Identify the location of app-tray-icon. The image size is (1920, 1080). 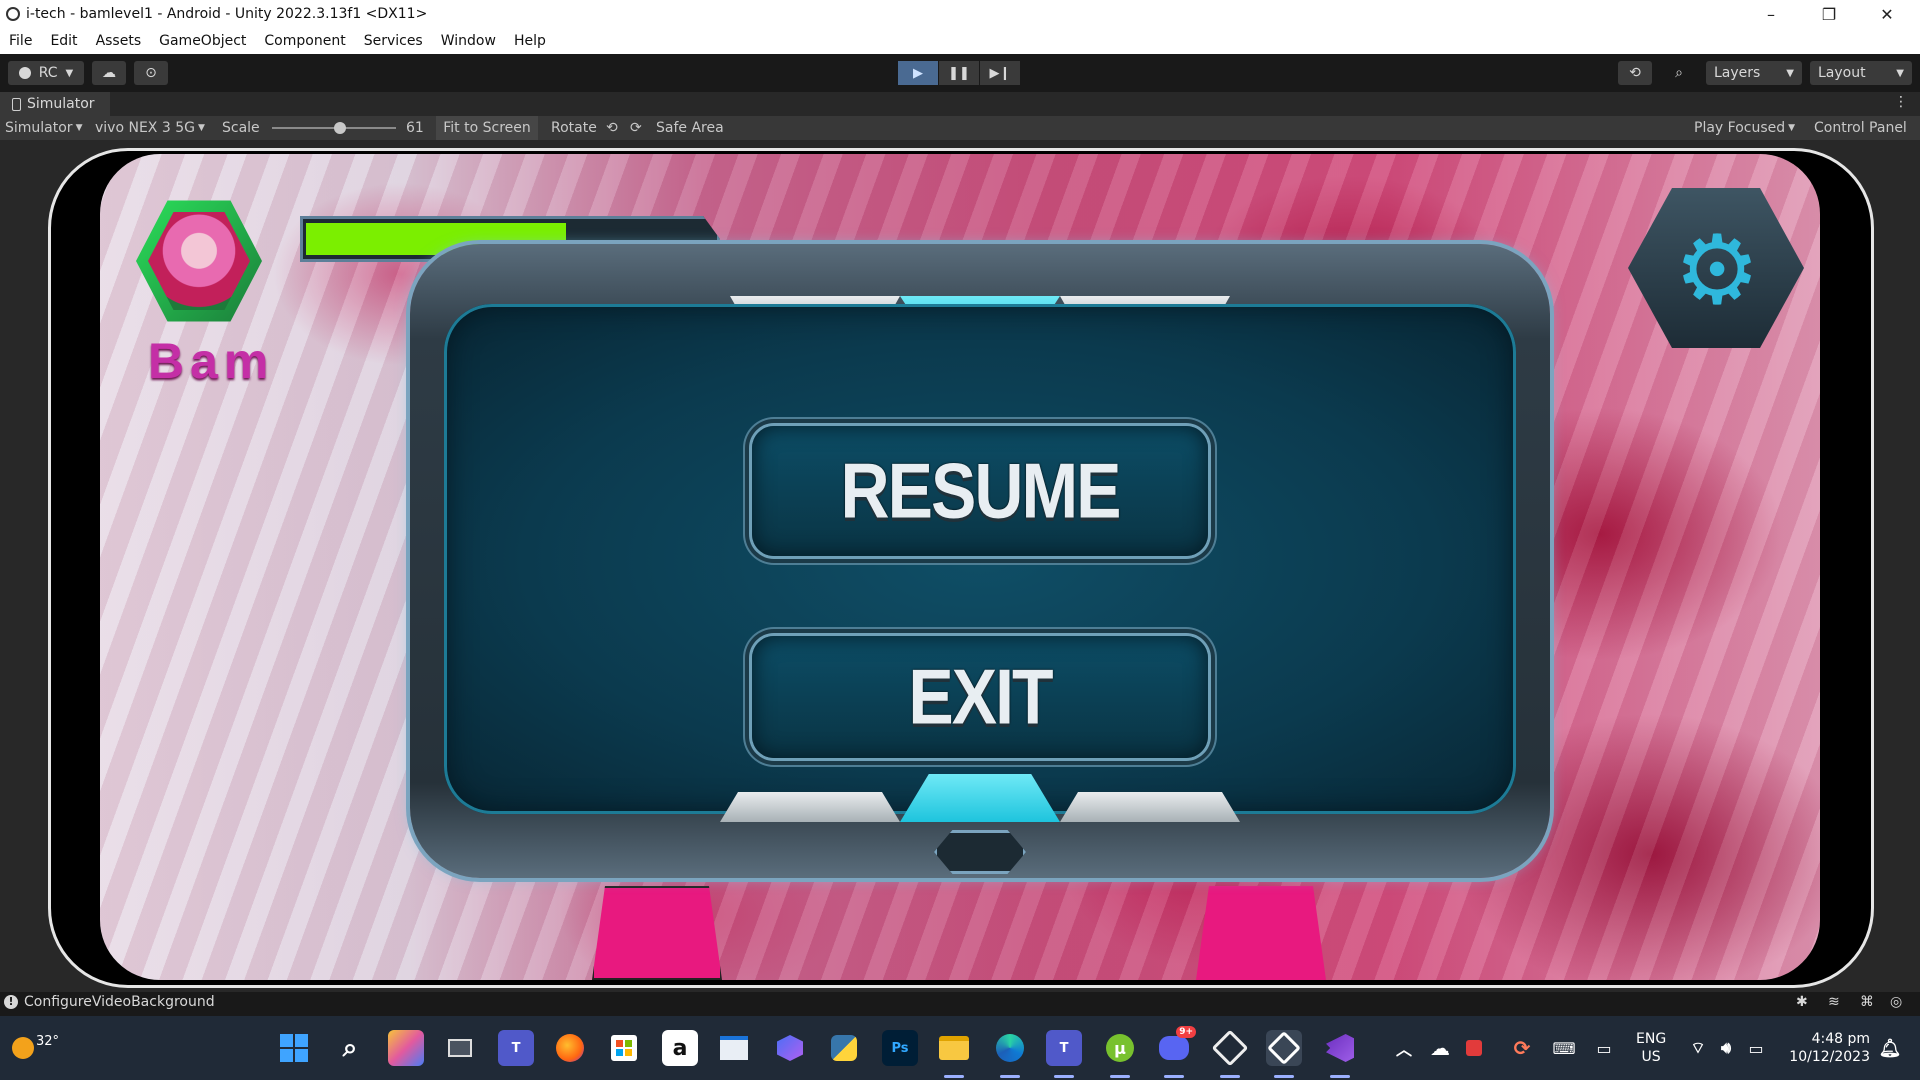
(1474, 1048).